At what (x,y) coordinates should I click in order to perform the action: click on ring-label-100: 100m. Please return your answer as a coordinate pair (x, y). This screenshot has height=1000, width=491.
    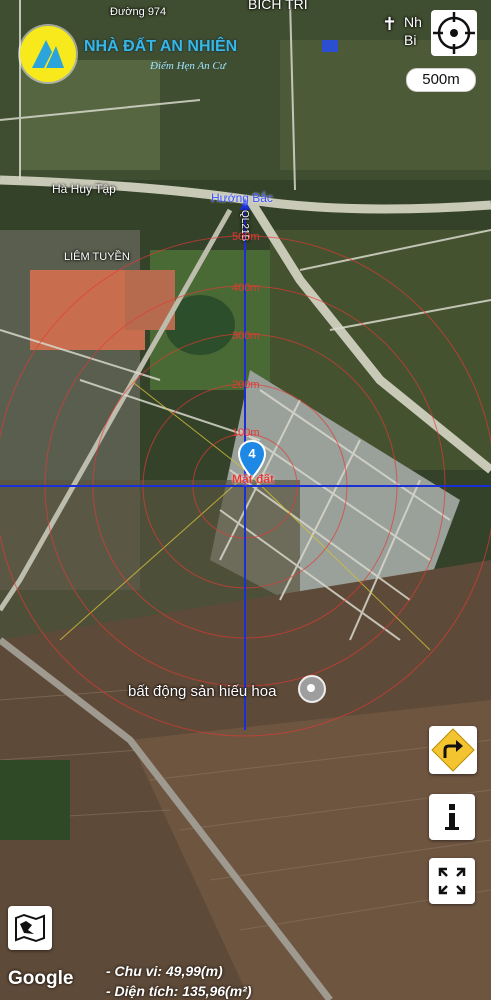
    Looking at the image, I should click on (246, 433).